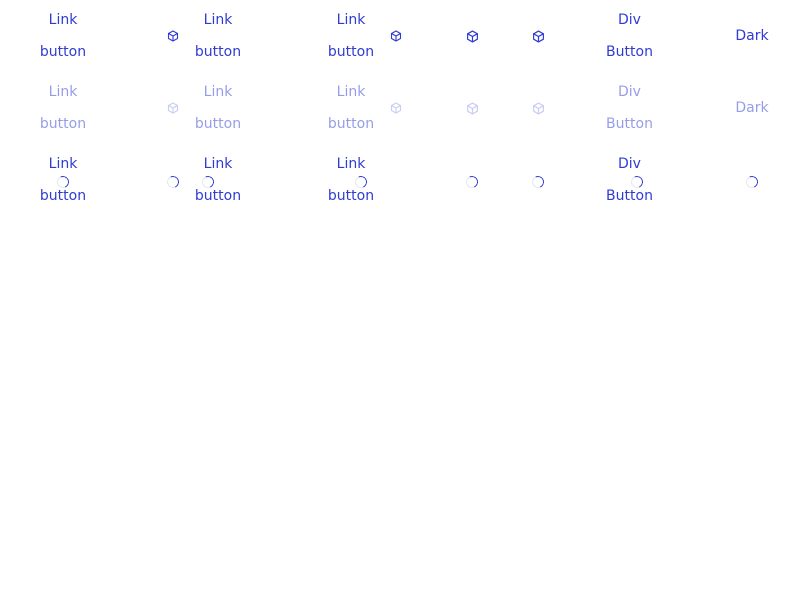 Image resolution: width=800 pixels, height=600 pixels. What do you see at coordinates (396, 180) in the screenshot?
I see `cell-empty` at bounding box center [396, 180].